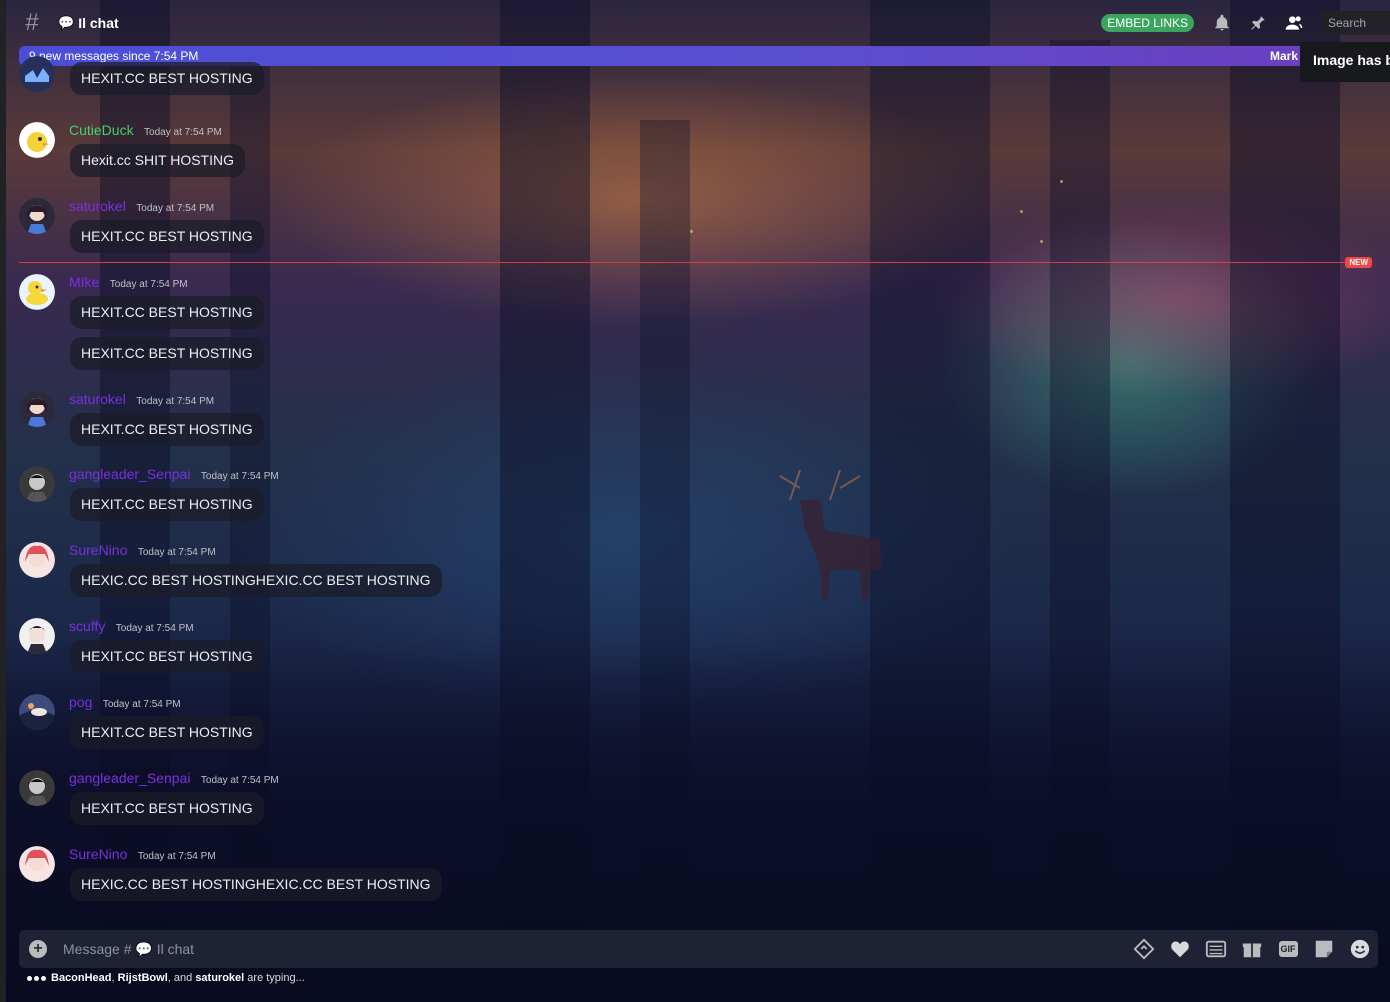 The height and width of the screenshot is (1002, 1390). What do you see at coordinates (1180, 949) in the screenshot?
I see `heart-icon` at bounding box center [1180, 949].